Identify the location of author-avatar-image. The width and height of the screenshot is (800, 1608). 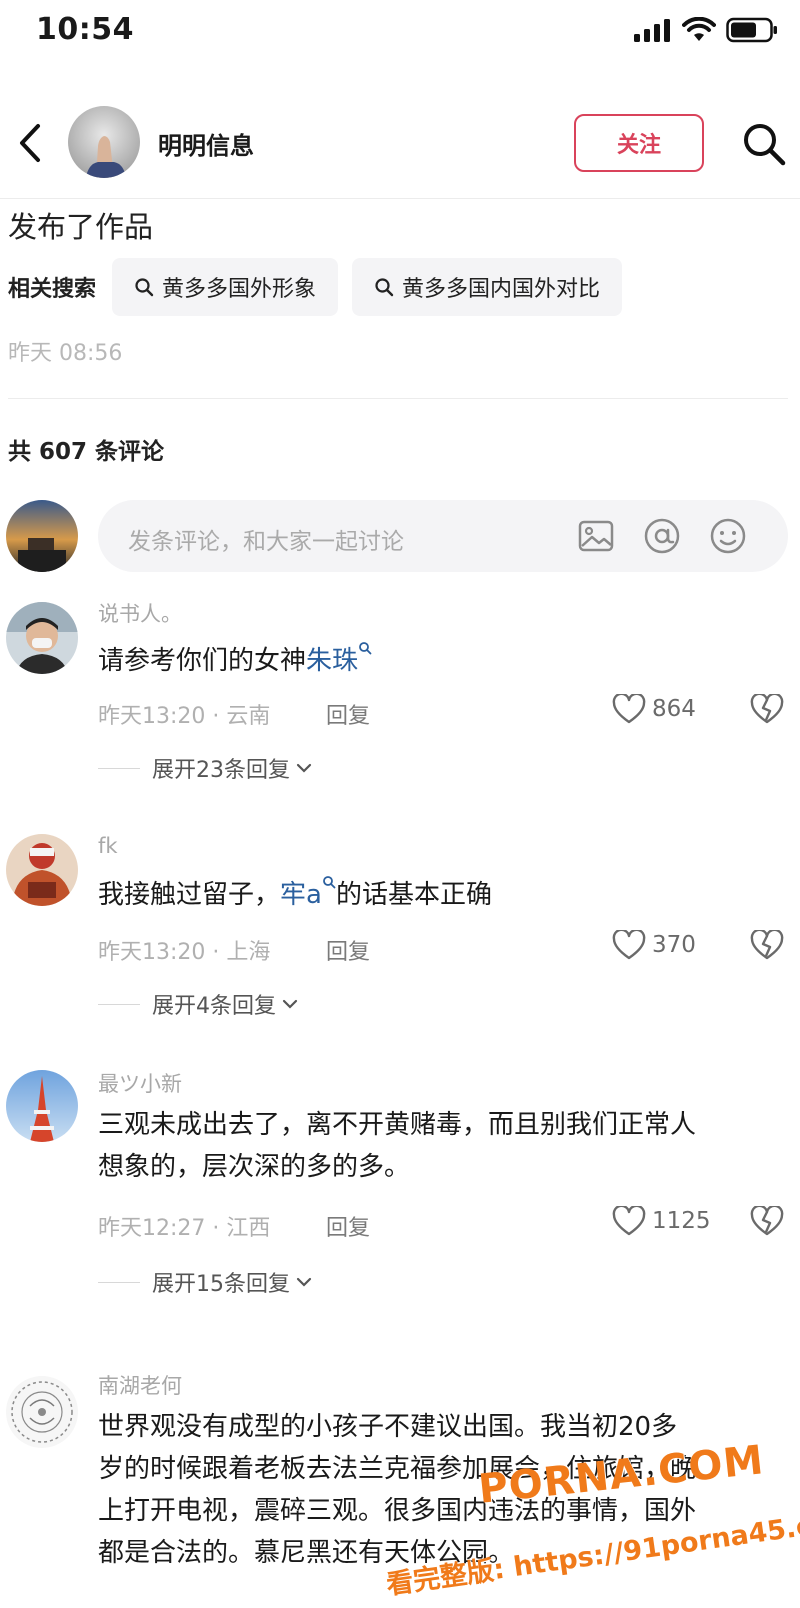
(104, 142).